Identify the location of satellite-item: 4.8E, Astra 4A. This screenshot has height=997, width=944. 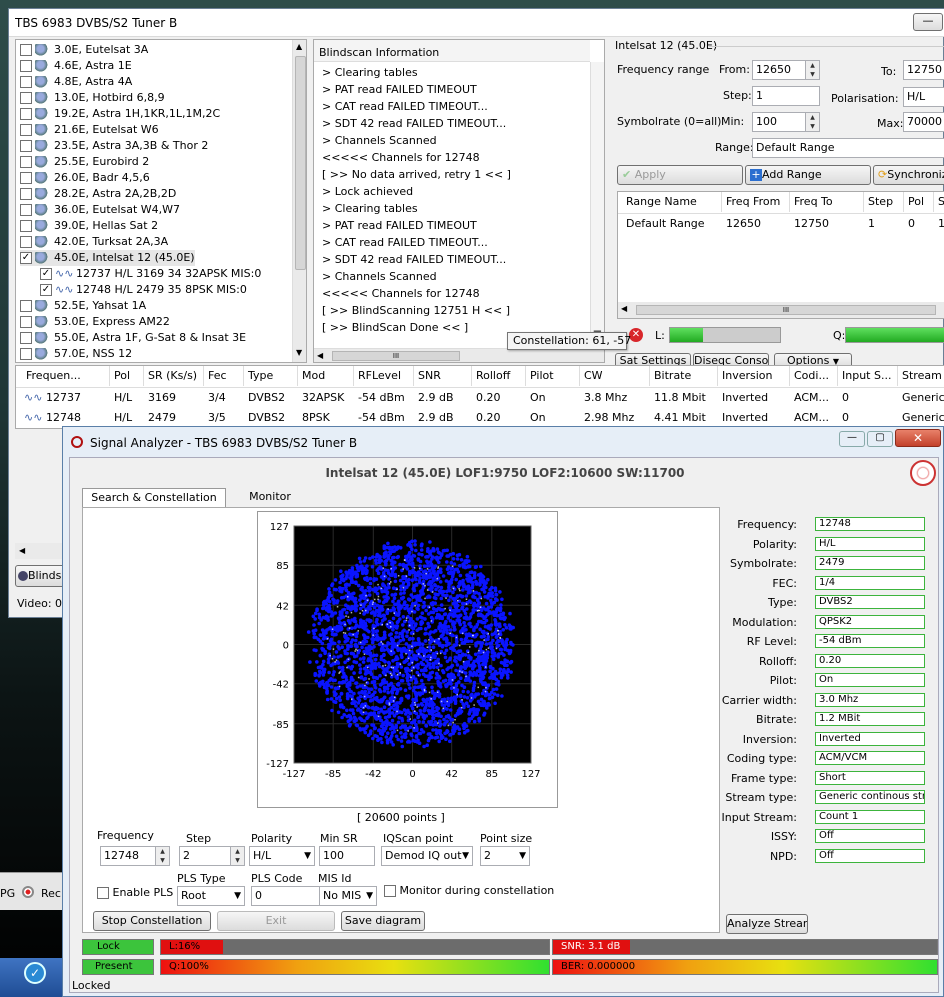
(76, 82).